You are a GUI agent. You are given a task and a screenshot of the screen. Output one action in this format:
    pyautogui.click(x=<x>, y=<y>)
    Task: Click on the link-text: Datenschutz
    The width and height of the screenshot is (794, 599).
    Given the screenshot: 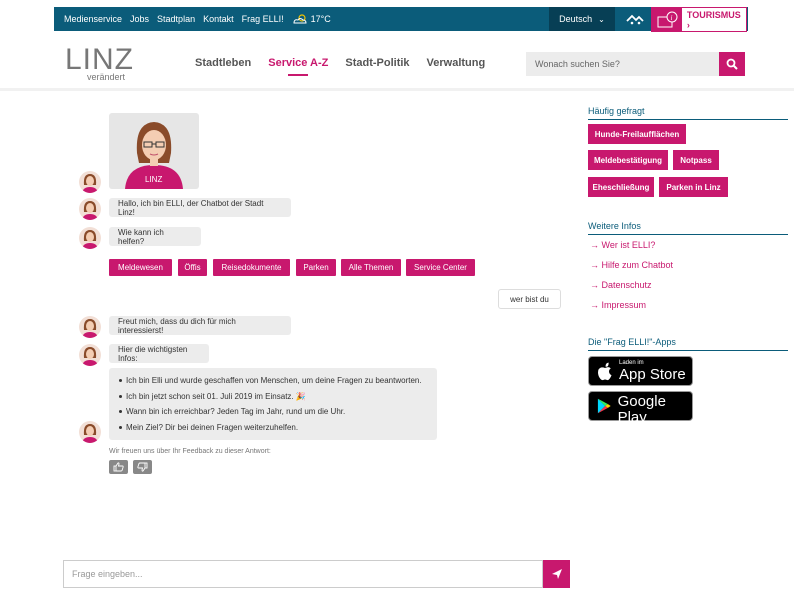 What is the action you would take?
    pyautogui.click(x=626, y=285)
    